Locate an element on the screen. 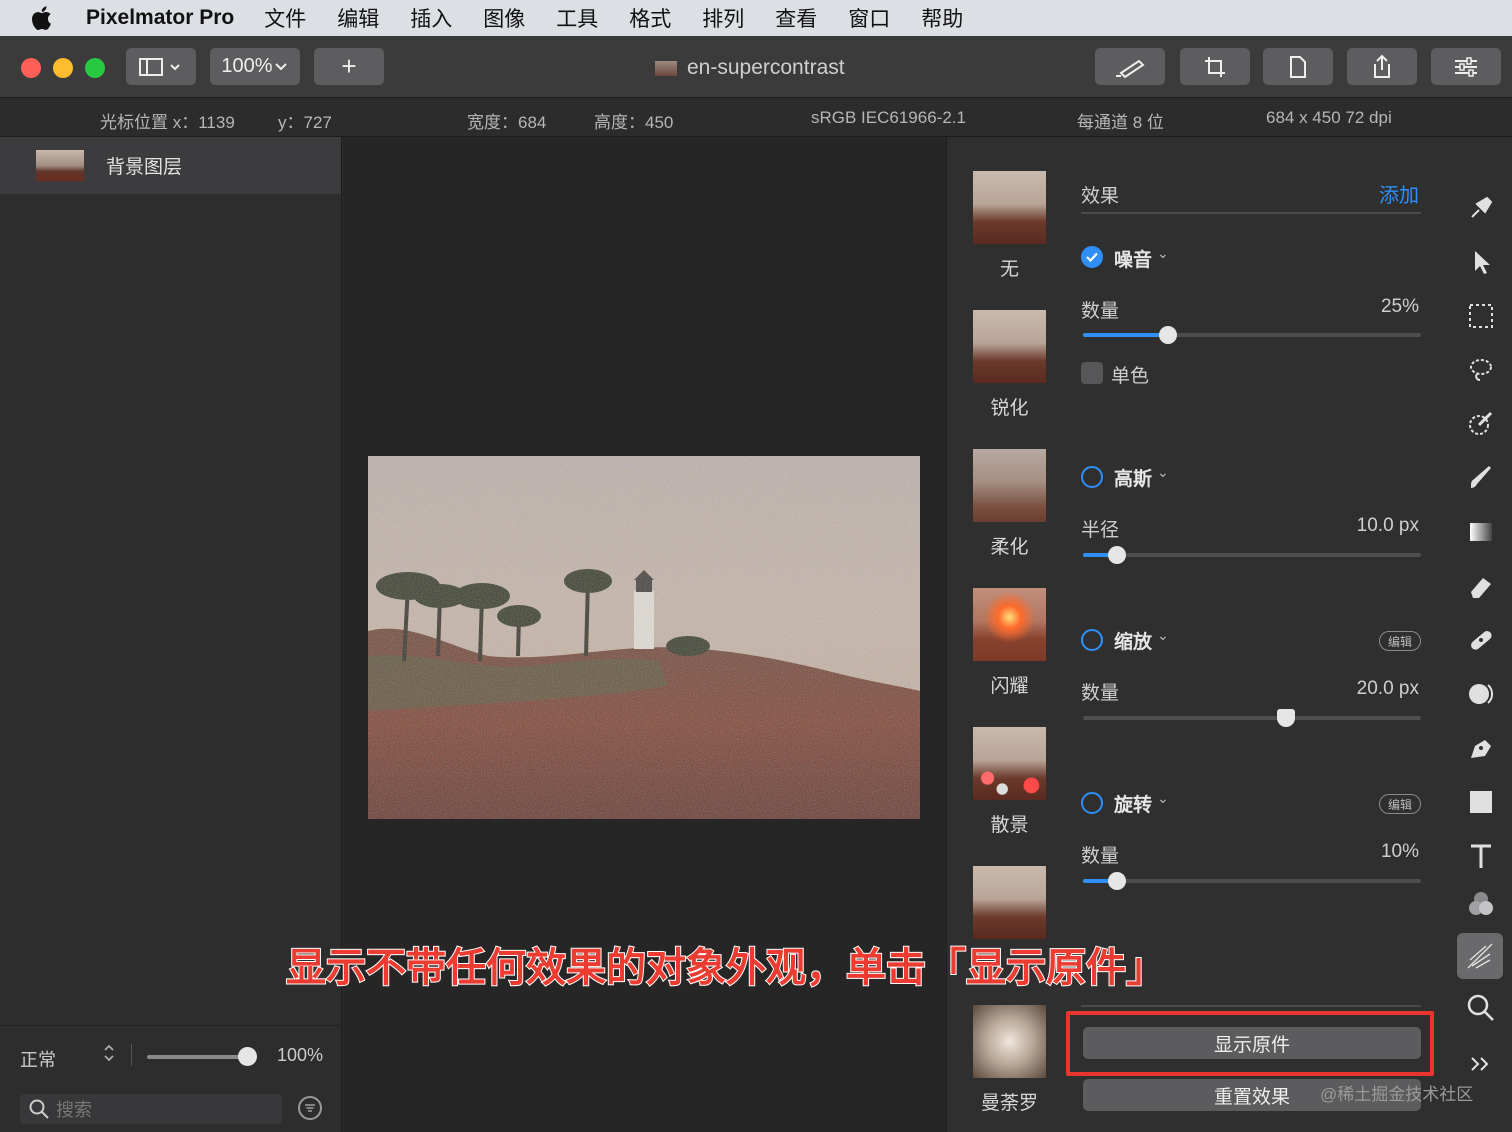 The height and width of the screenshot is (1132, 1512). crop-button is located at coordinates (1215, 66).